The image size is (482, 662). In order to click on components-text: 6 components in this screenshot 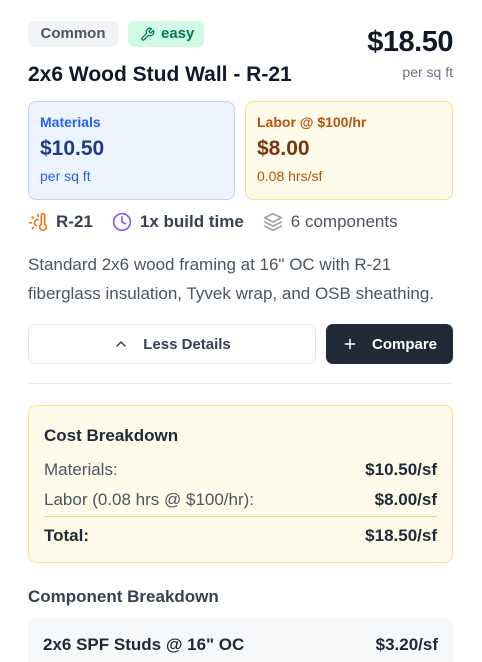, I will do `click(344, 221)`.